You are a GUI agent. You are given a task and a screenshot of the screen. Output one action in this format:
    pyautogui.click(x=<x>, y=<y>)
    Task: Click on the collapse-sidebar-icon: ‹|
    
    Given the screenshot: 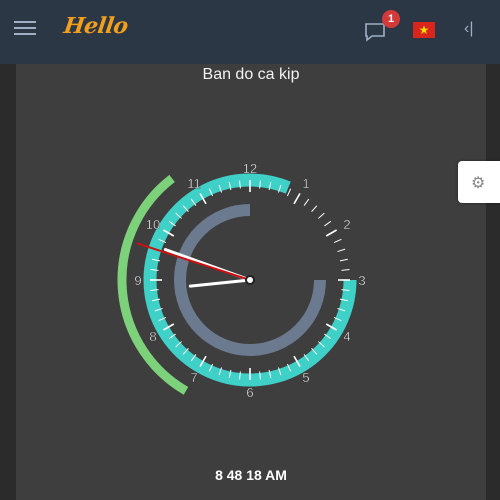 What is the action you would take?
    pyautogui.click(x=468, y=29)
    